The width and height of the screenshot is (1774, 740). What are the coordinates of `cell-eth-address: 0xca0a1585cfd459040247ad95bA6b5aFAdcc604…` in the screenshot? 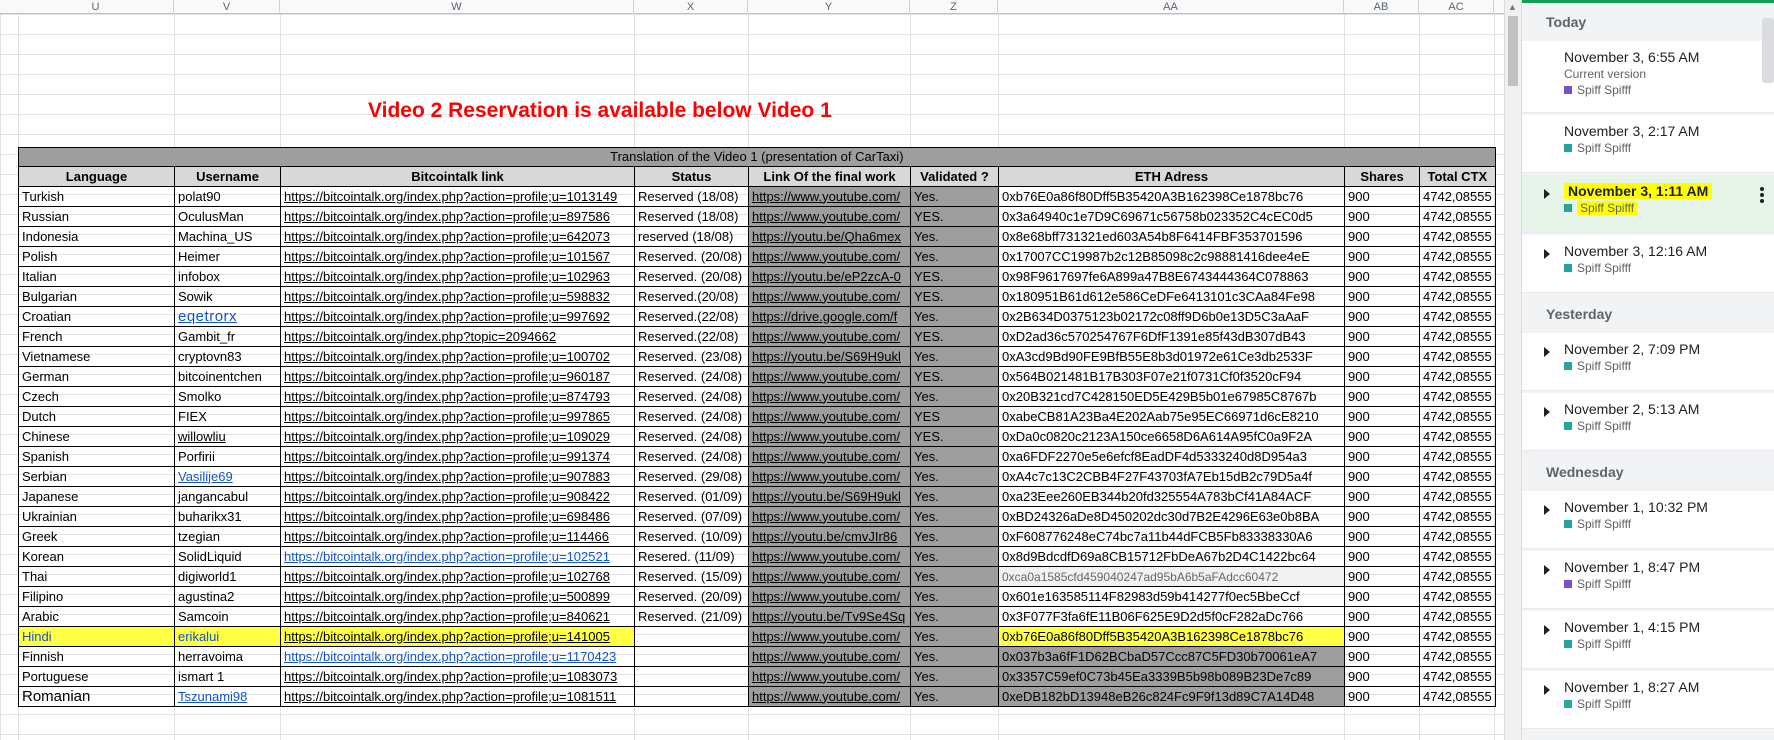 It's located at (1171, 576).